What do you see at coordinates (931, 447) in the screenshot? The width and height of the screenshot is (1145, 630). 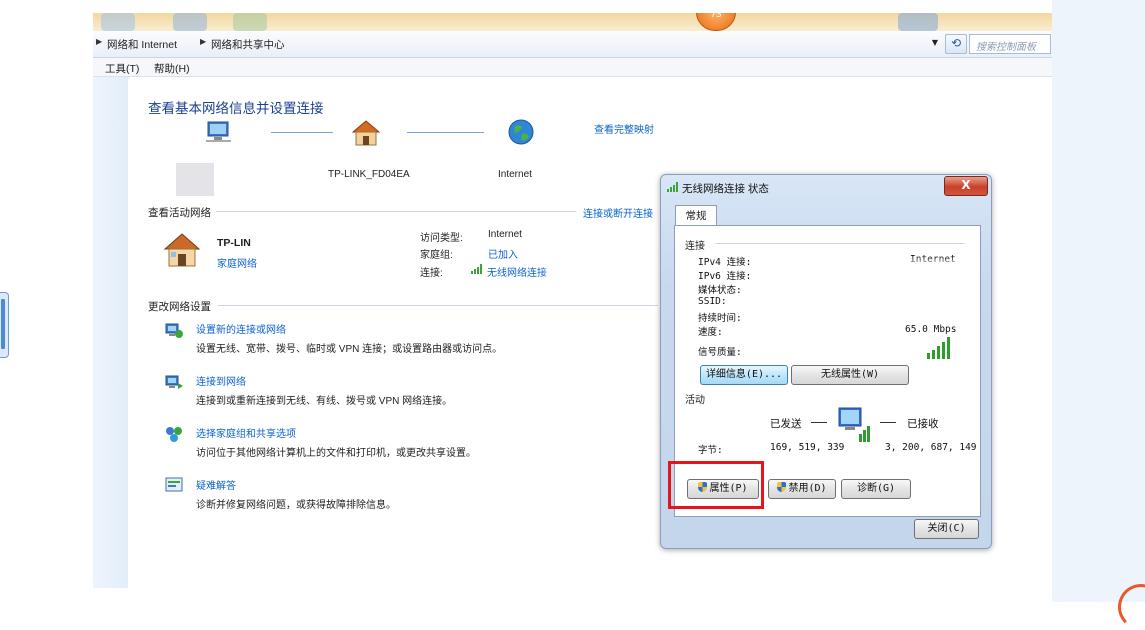 I see `bytes-received: 3, 200, 687, 149` at bounding box center [931, 447].